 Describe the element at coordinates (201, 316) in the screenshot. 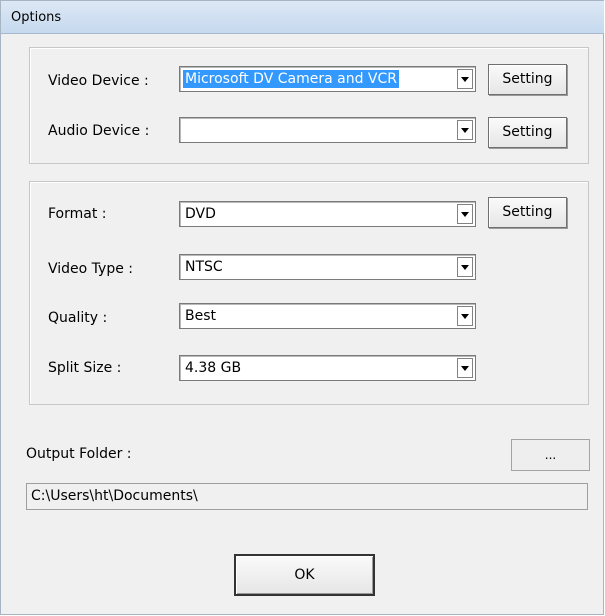

I see `quality-value: Best` at that location.